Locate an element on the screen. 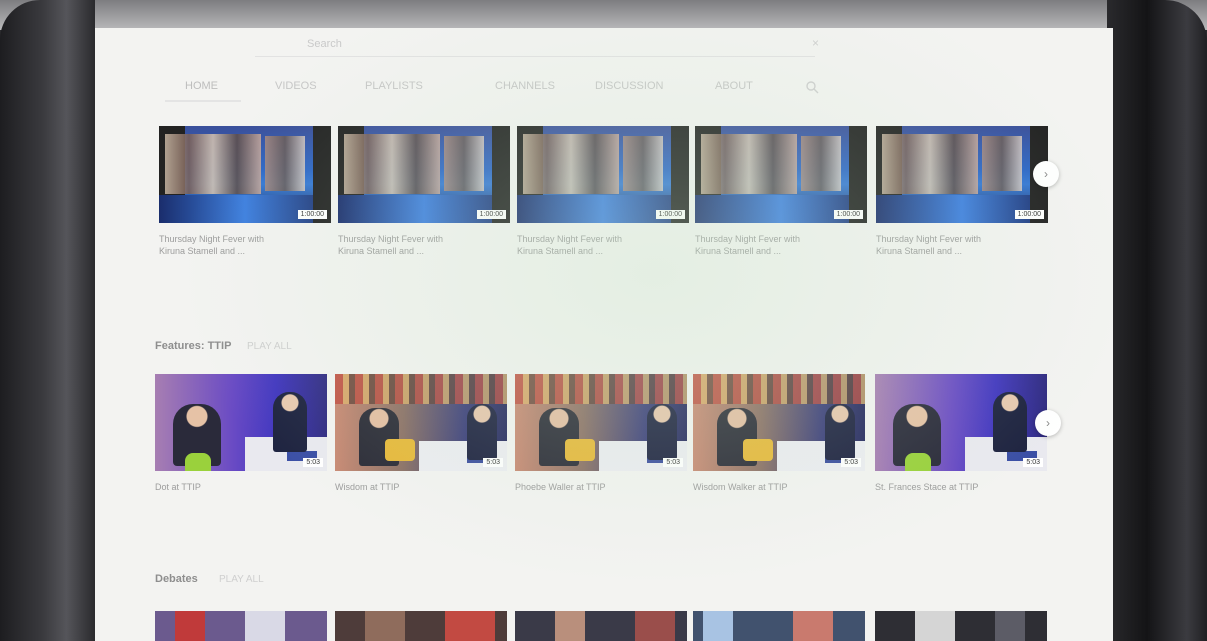  video-title: Phoebe Waller at TTIP is located at coordinates (601, 487).